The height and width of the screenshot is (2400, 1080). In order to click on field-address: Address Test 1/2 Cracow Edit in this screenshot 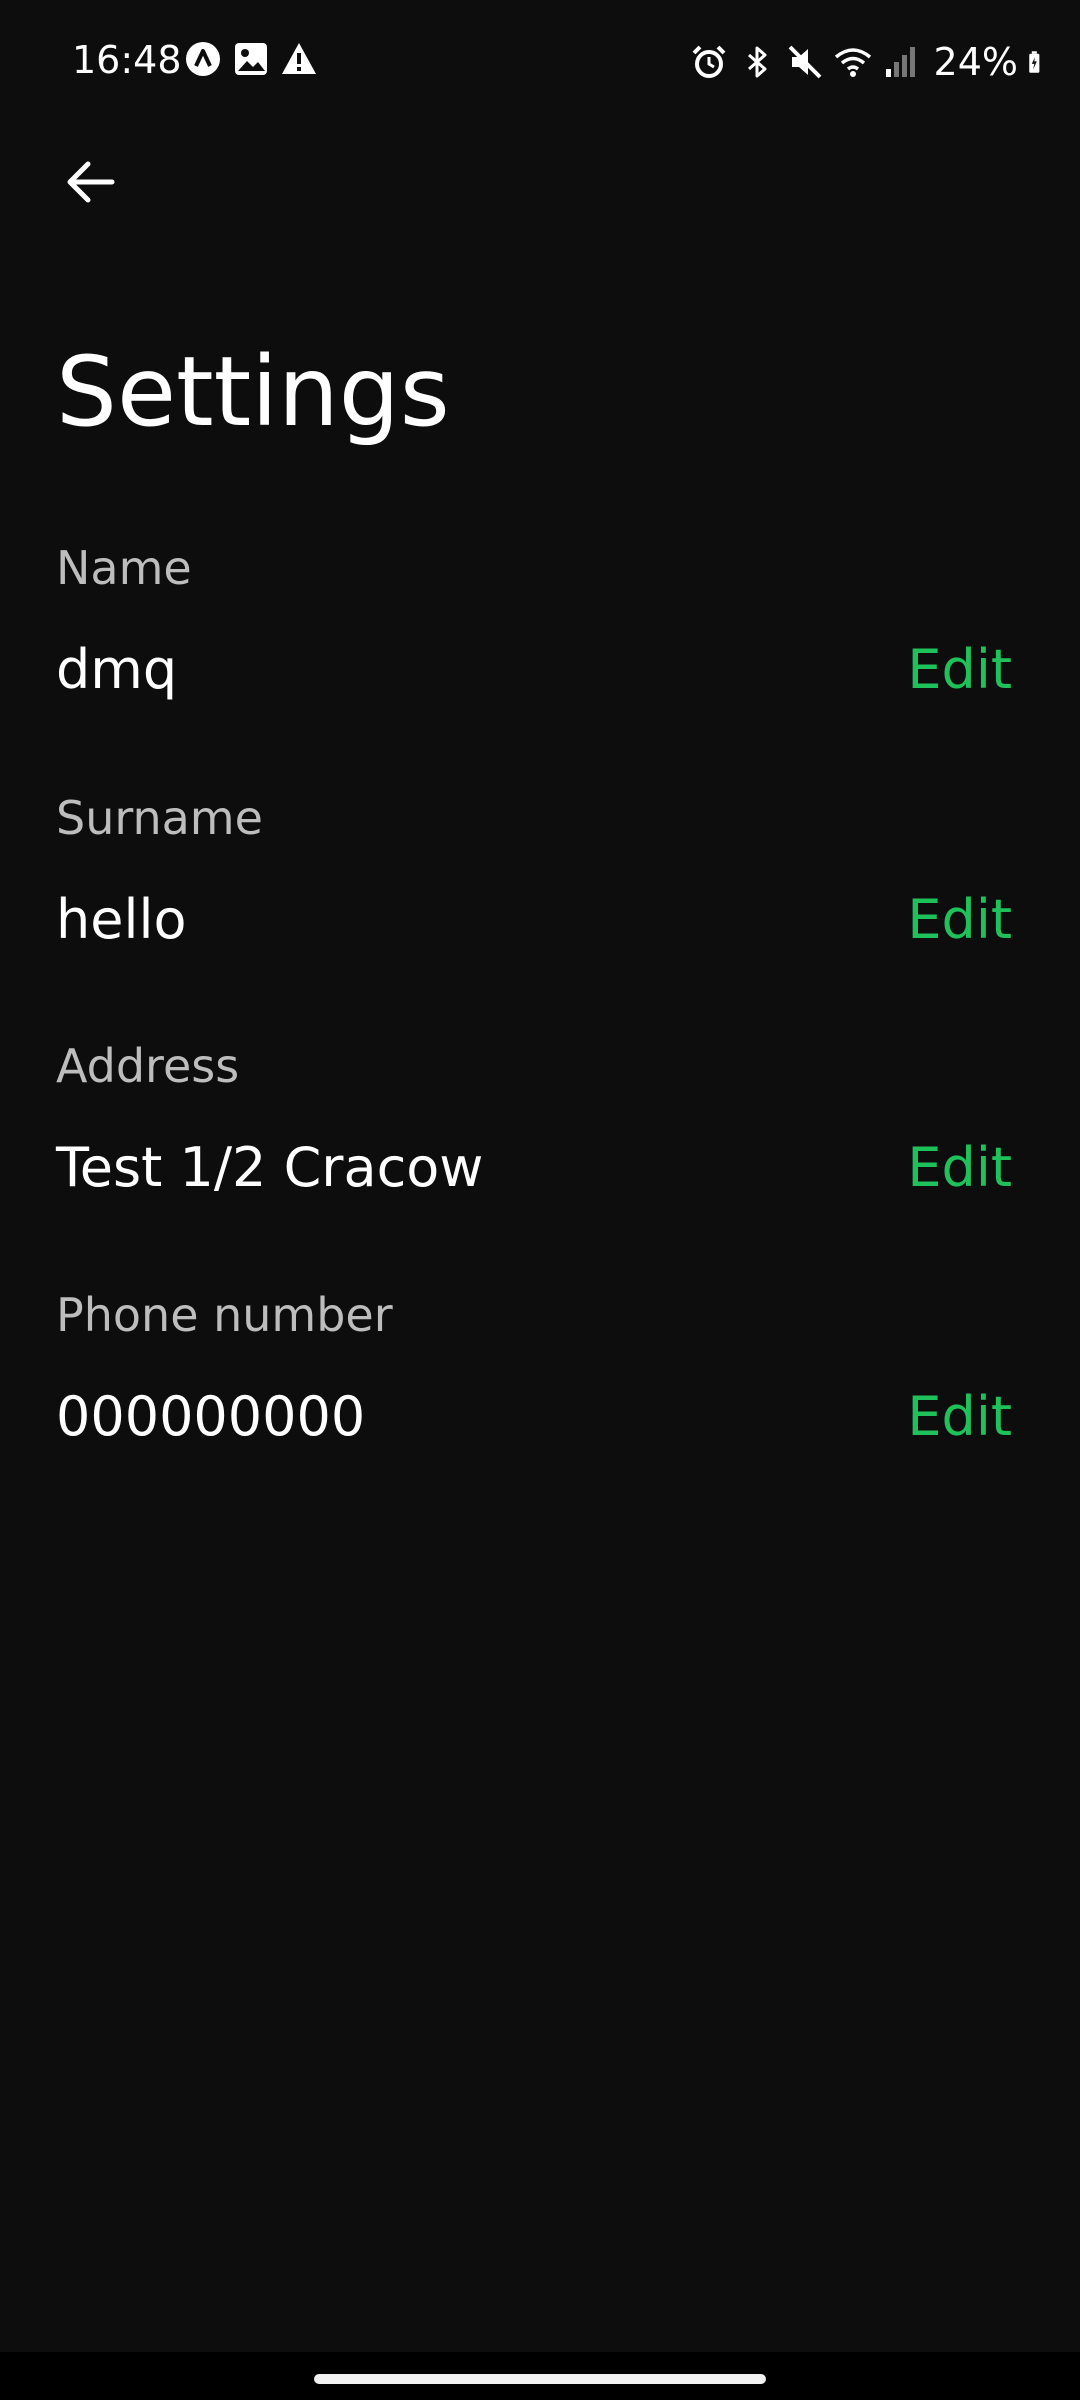, I will do `click(534, 1136)`.